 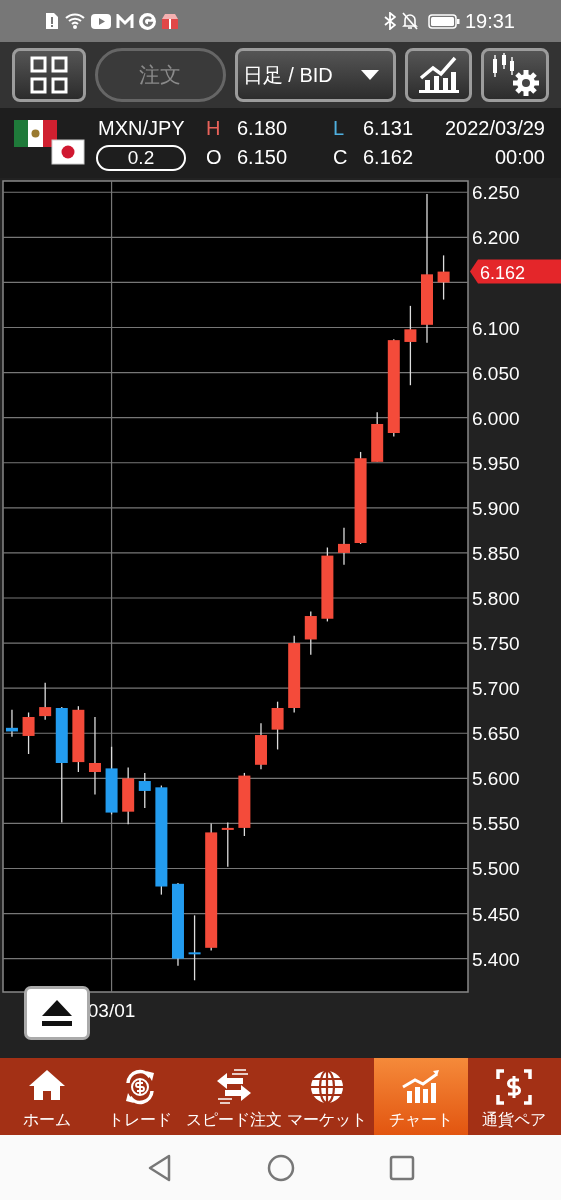 What do you see at coordinates (496, 373) in the screenshot?
I see `axis-label: 6.050` at bounding box center [496, 373].